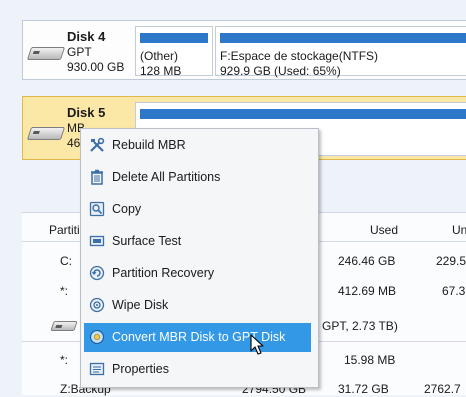  Describe the element at coordinates (163, 273) in the screenshot. I see `menu-item-label: Partition Recovery` at that location.